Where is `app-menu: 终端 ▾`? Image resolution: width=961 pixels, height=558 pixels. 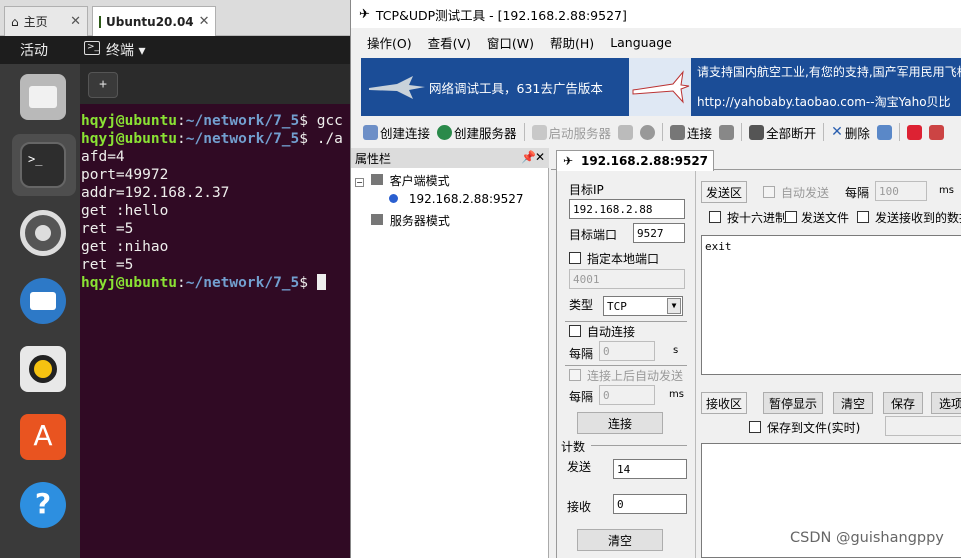
app-menu: 终端 ▾ is located at coordinates (125, 50).